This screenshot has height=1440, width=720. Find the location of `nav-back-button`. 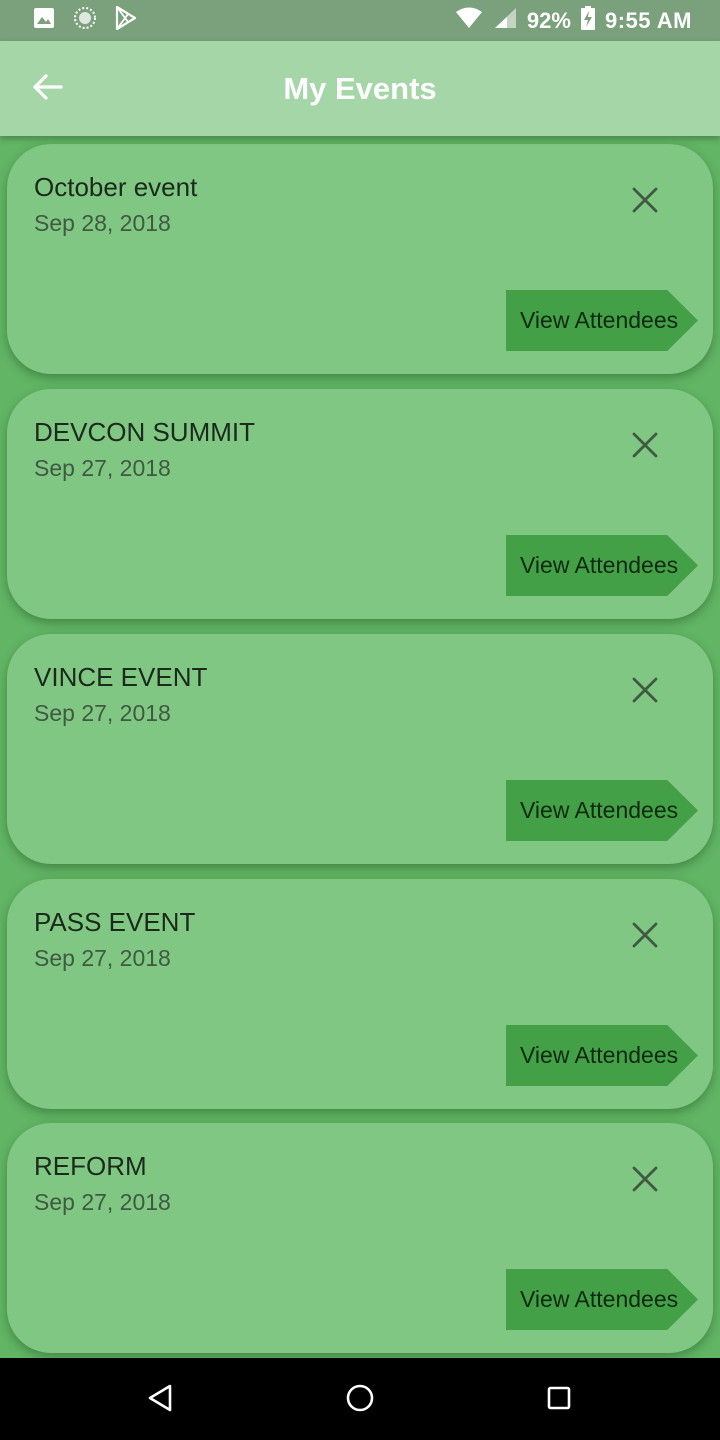

nav-back-button is located at coordinates (160, 1400).